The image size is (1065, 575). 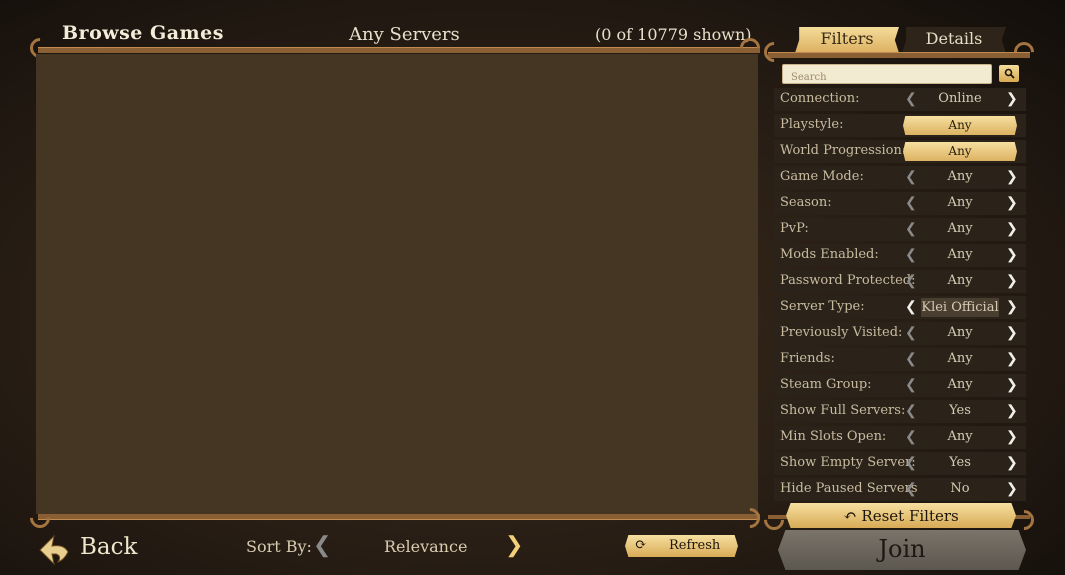 What do you see at coordinates (900, 99) in the screenshot?
I see `filter-row: Connection: ❮ Online ❯` at bounding box center [900, 99].